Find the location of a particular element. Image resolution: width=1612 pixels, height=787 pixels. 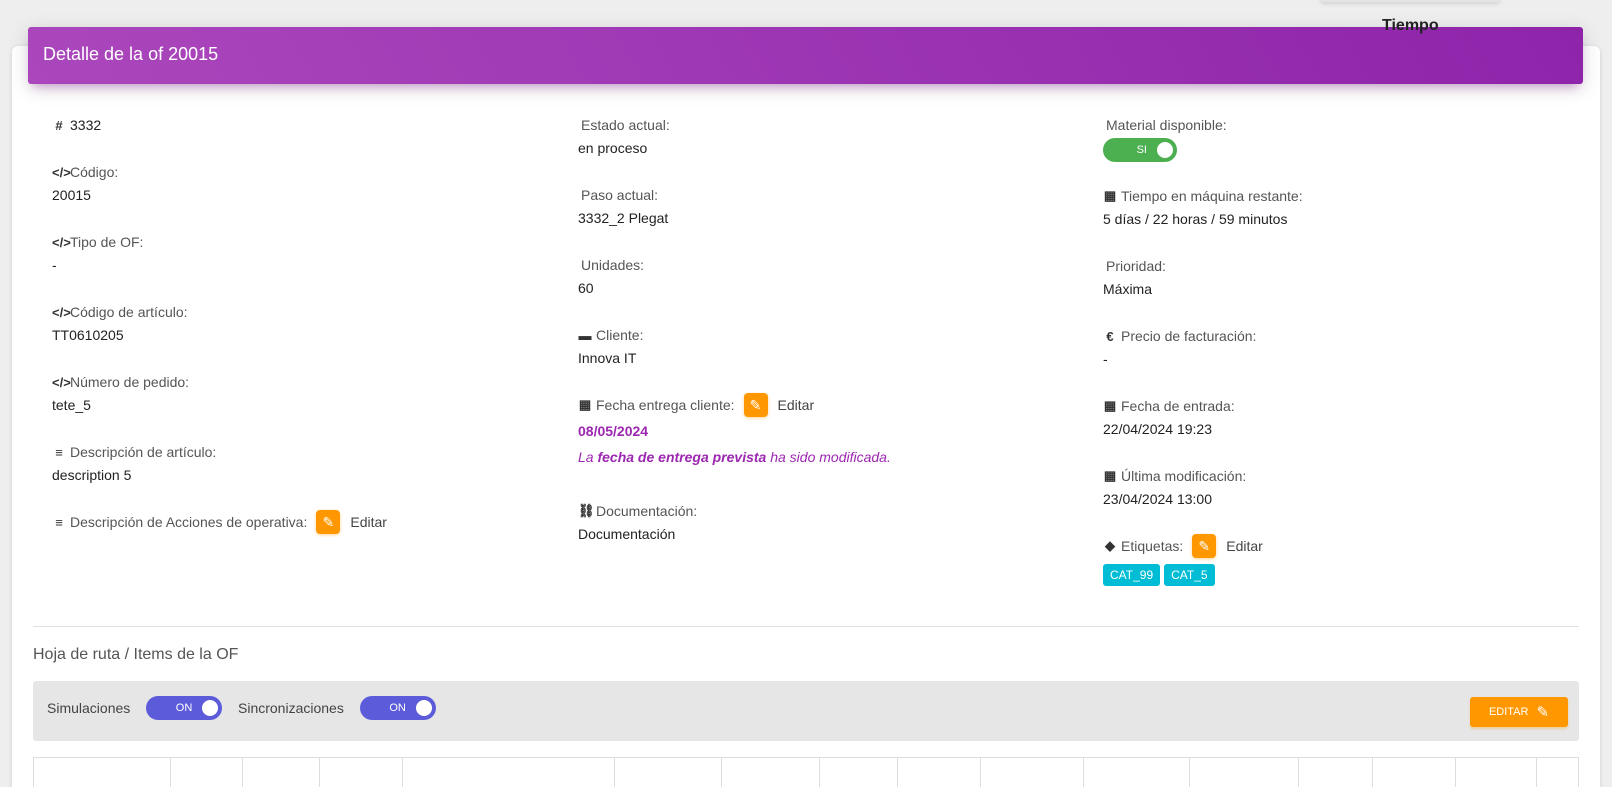

edit-fecha-entrega-label: Editar is located at coordinates (796, 405).